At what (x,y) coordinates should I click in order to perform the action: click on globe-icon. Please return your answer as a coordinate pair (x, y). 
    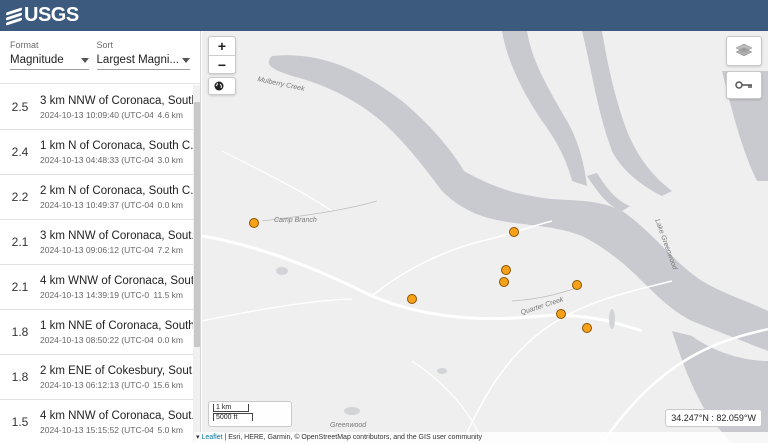
    Looking at the image, I should click on (219, 86).